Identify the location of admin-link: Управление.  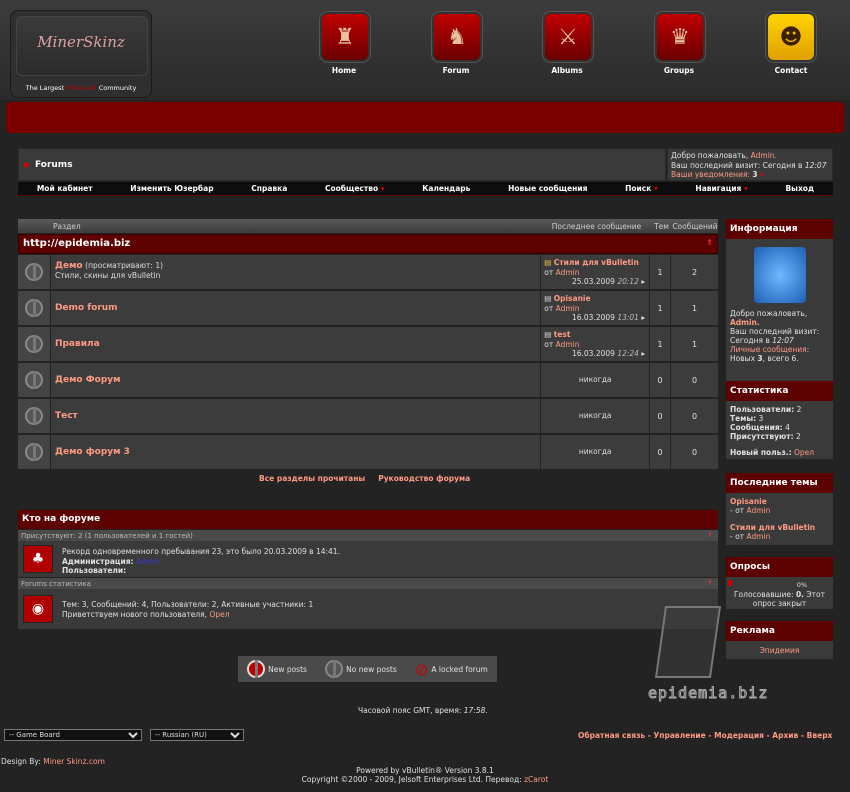
(680, 735).